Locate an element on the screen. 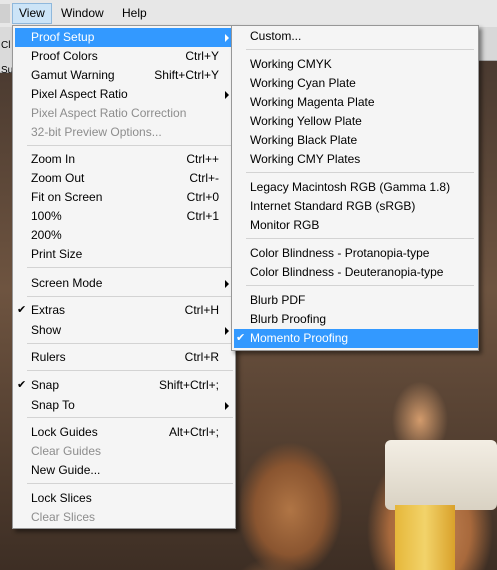  shortcut-label: Ctrl+0 is located at coordinates (202, 197).